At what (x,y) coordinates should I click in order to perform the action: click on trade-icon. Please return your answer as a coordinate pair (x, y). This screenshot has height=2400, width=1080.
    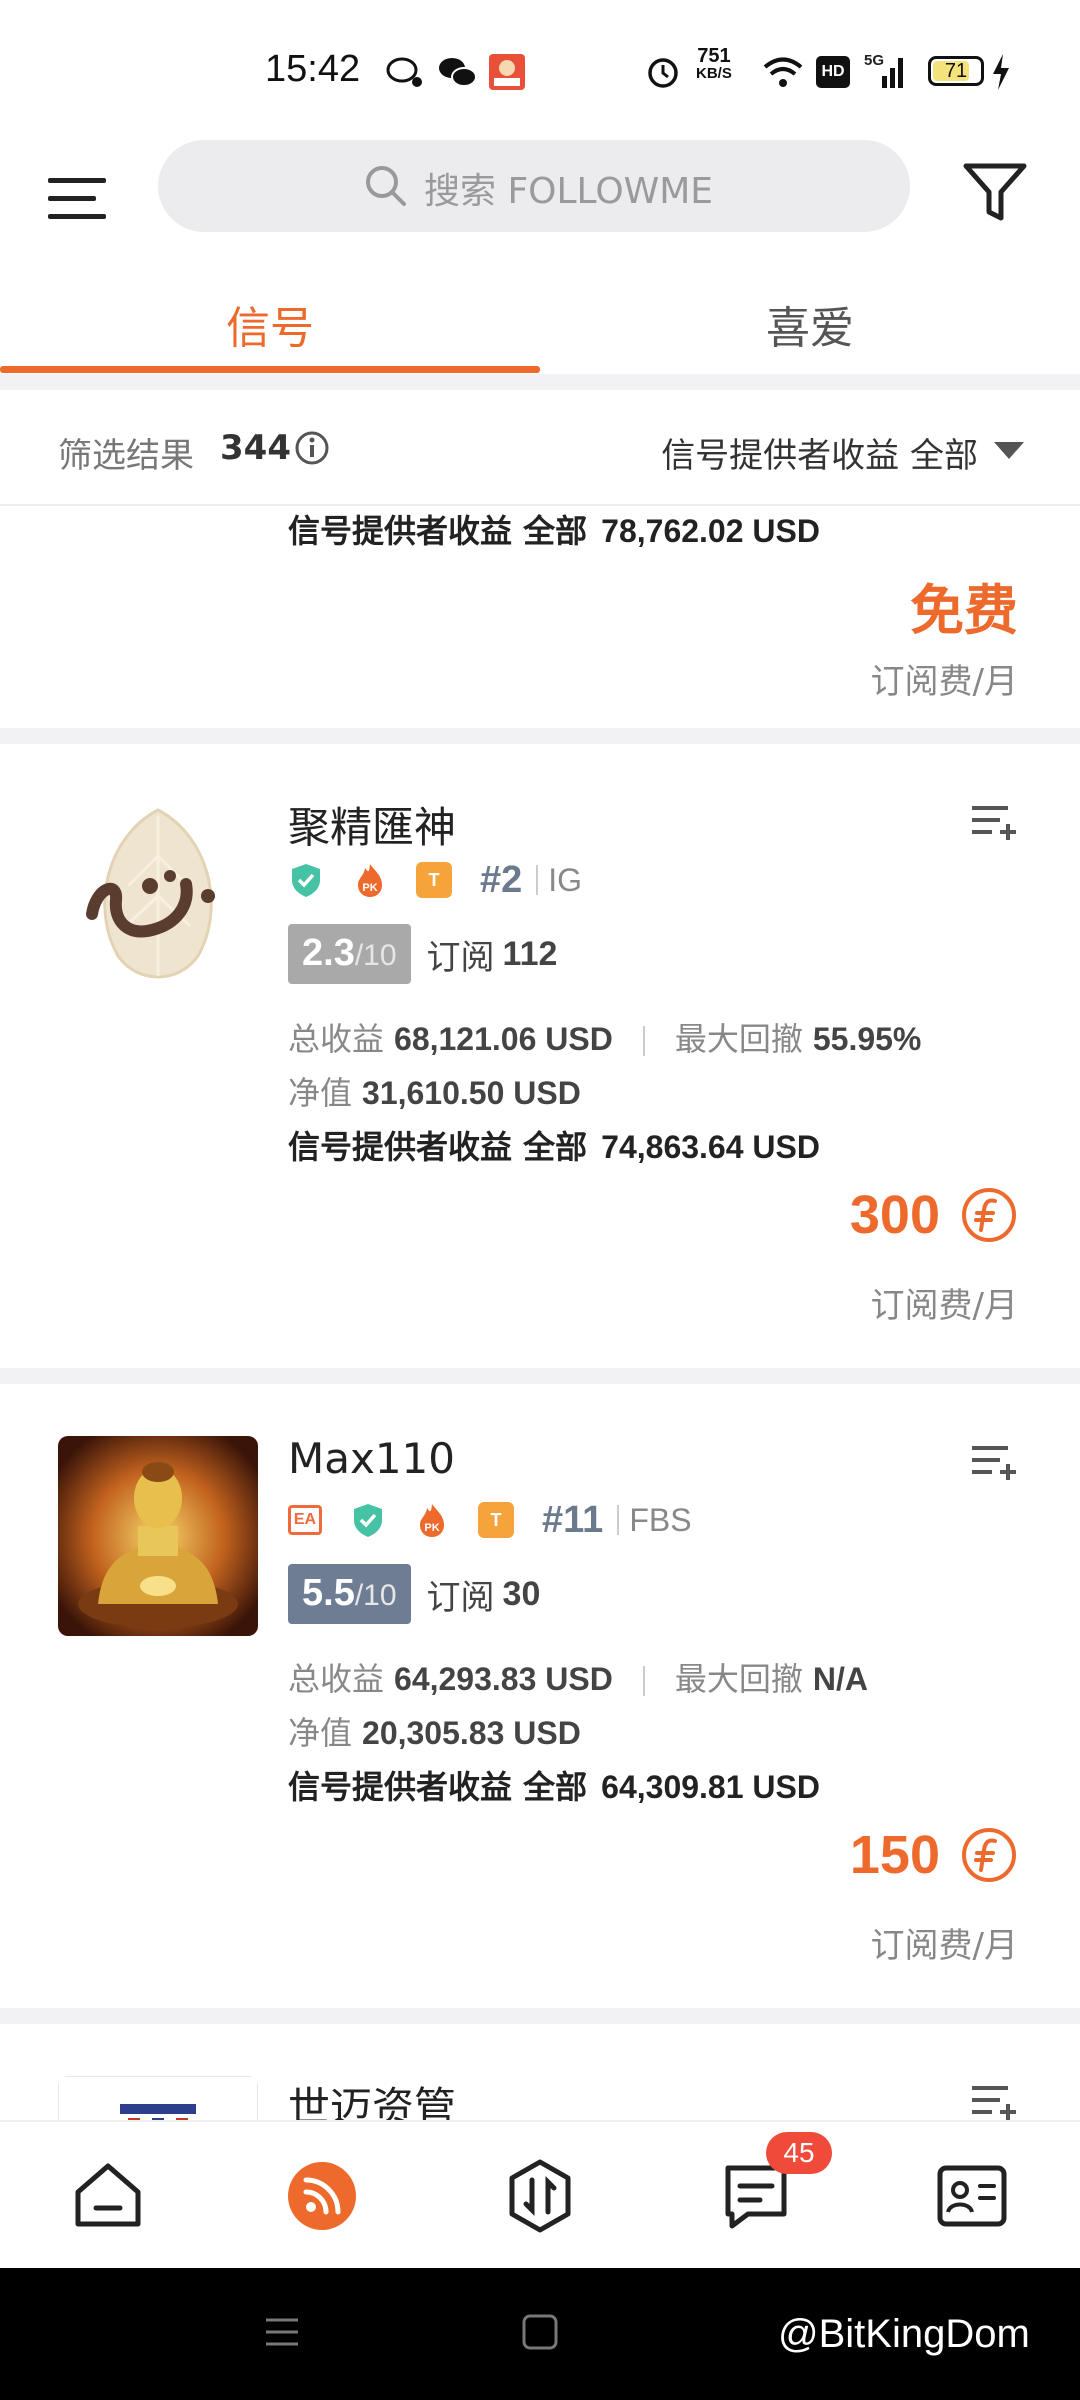
    Looking at the image, I should click on (540, 2196).